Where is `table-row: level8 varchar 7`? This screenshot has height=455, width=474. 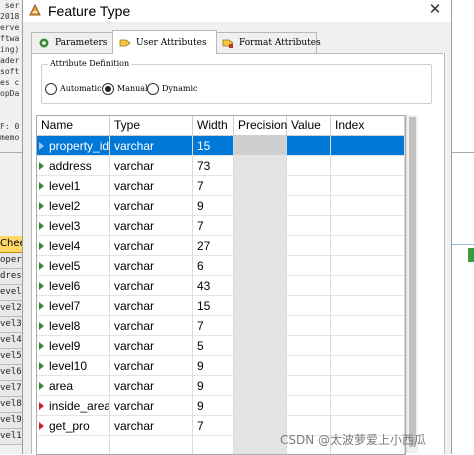
table-row: level8 varchar 7 is located at coordinates (221, 326).